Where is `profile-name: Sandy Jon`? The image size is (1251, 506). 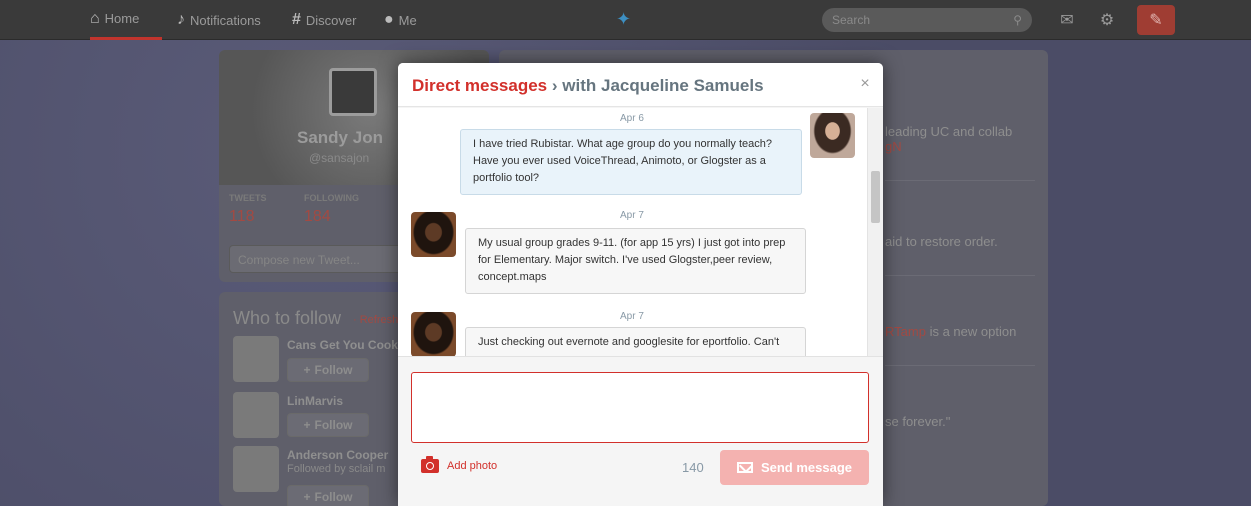
profile-name: Sandy Jon is located at coordinates (340, 138).